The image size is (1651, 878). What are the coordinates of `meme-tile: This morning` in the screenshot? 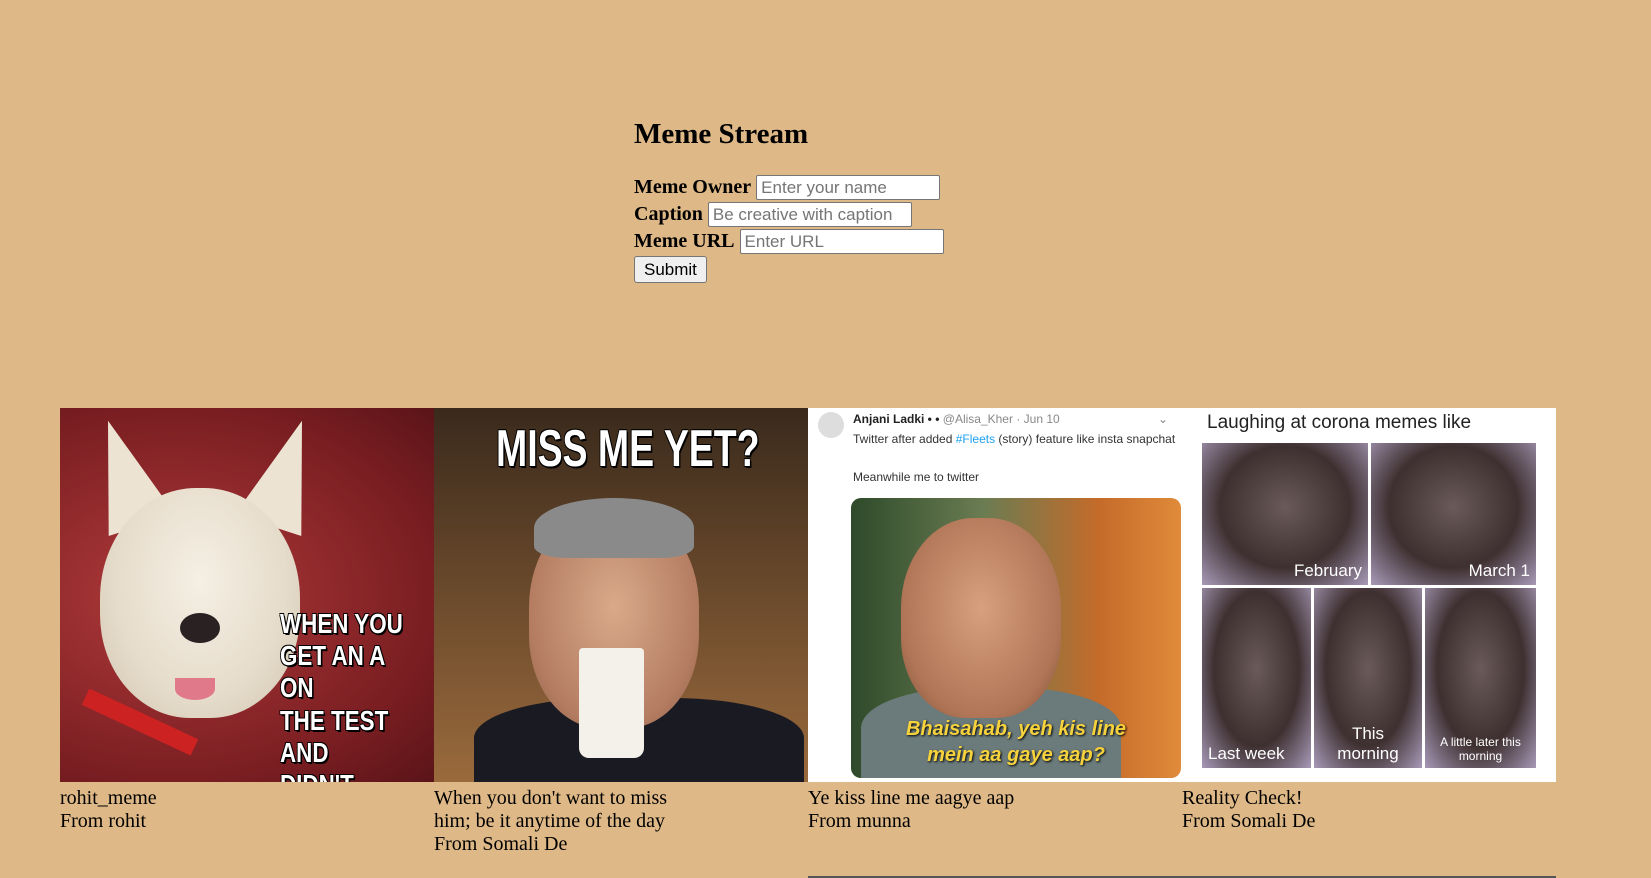 It's located at (1368, 678).